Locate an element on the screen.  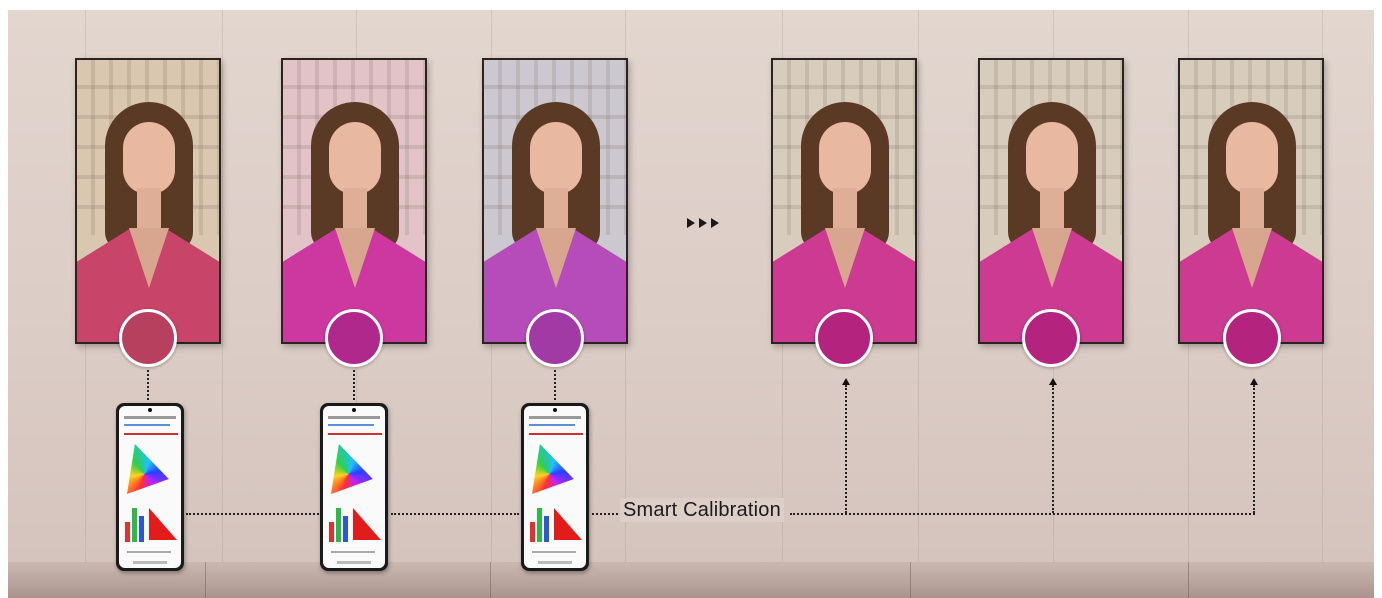
smart-calibration-label: Smart Calibration is located at coordinates (702, 510).